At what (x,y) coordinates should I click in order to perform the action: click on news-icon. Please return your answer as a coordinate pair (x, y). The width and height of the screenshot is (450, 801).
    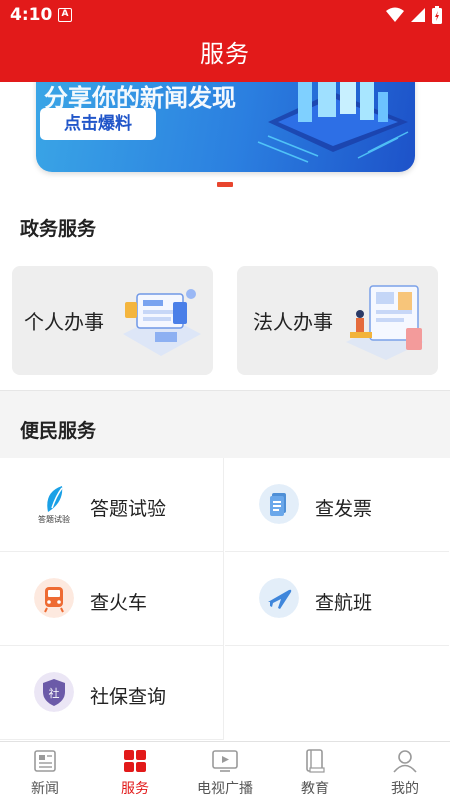
    Looking at the image, I should click on (45, 761).